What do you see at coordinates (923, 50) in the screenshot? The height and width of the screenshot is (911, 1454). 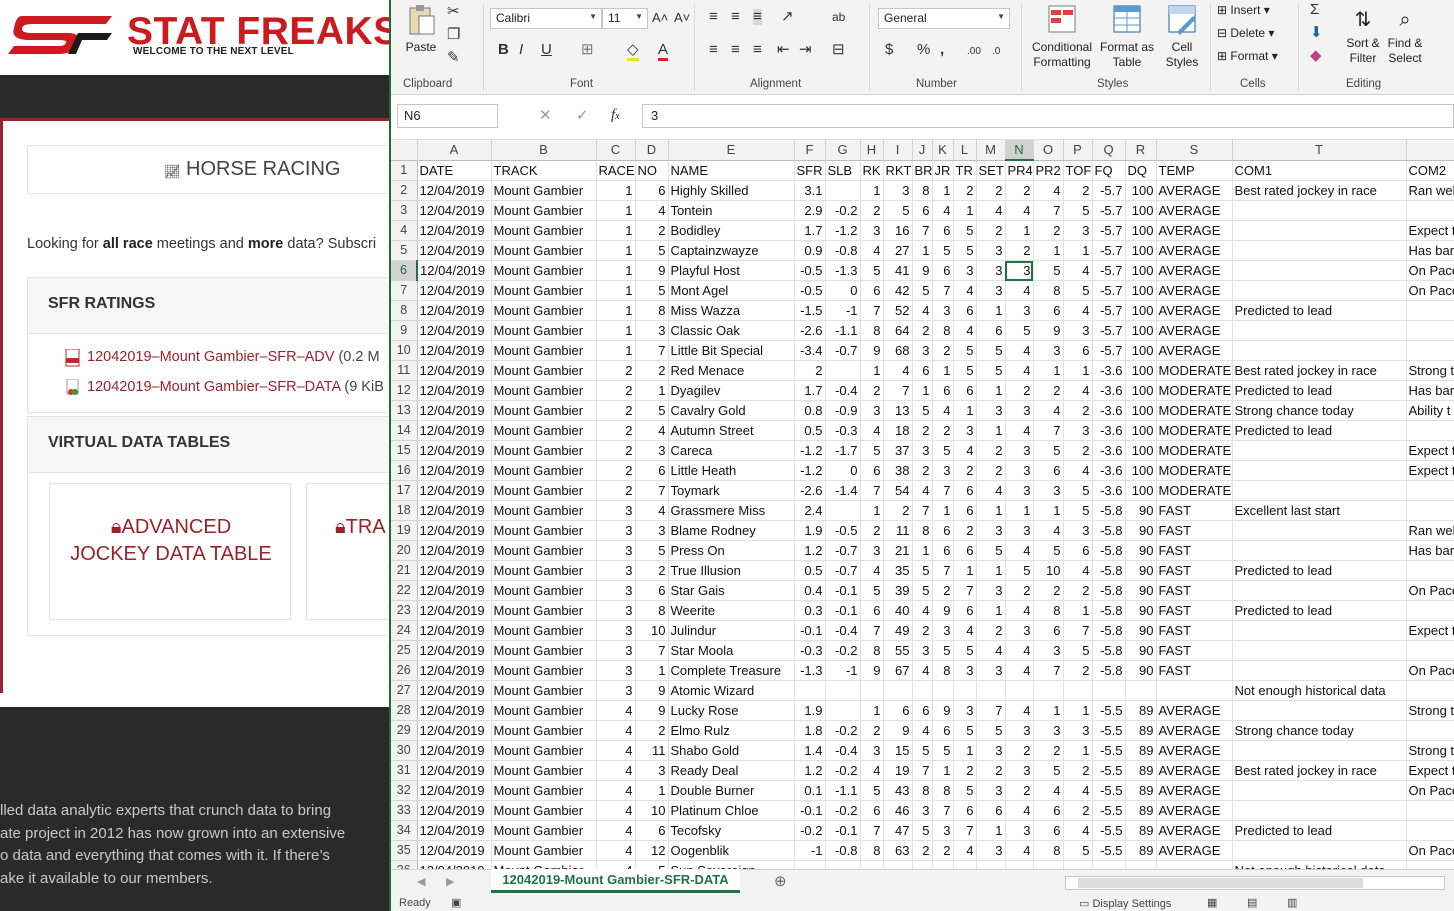 I see `percent-icon: %` at bounding box center [923, 50].